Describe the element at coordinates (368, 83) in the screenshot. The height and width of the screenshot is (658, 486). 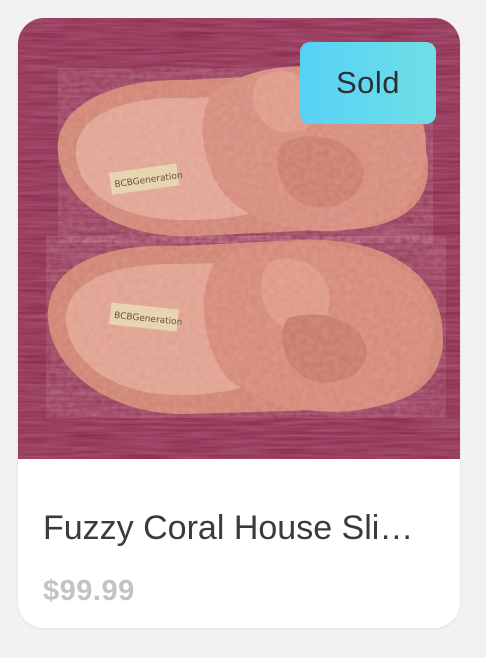
I see `sold-badge: Sold` at that location.